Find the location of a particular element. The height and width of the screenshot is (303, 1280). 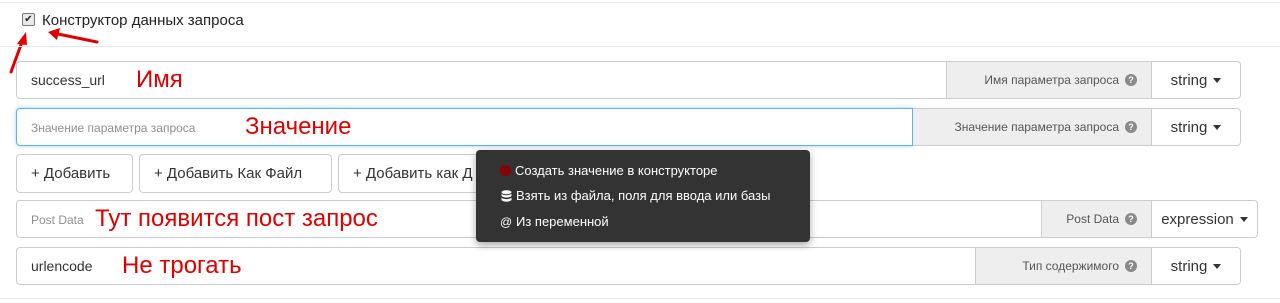

menu-item-file-label: Взять из файла, поля для ввода или базы is located at coordinates (643, 195).